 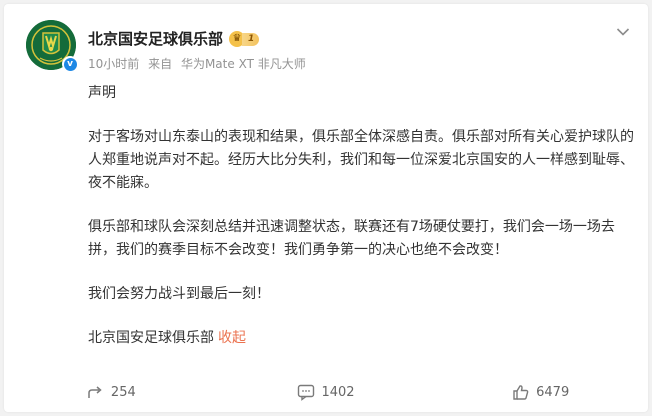 I want to click on author-name: 北京国安足球俱乐部, so click(x=155, y=39).